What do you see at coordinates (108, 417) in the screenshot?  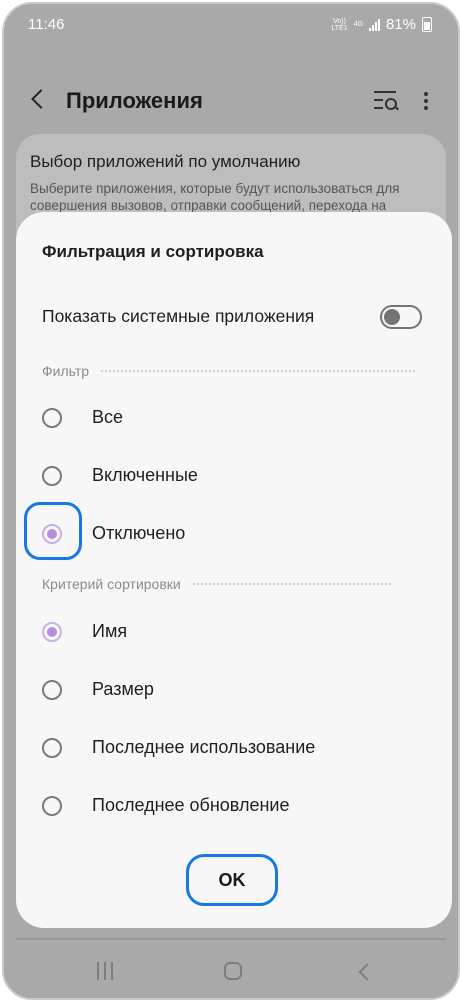 I see `filter-option-label: Все` at bounding box center [108, 417].